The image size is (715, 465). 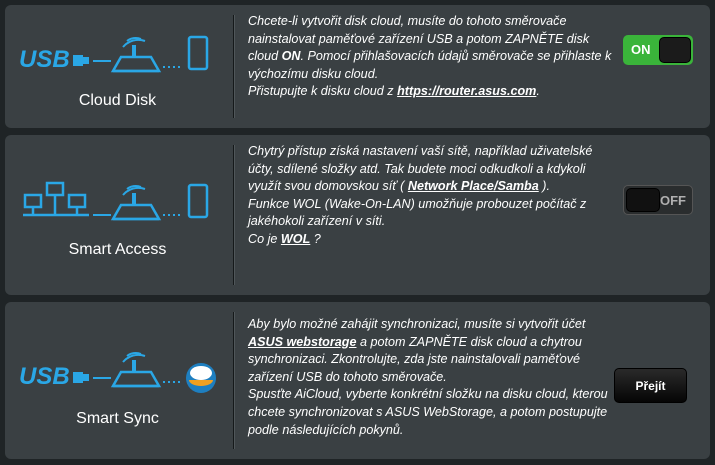 What do you see at coordinates (302, 342) in the screenshot?
I see `asus-webstorage-link: ASUS webstorage` at bounding box center [302, 342].